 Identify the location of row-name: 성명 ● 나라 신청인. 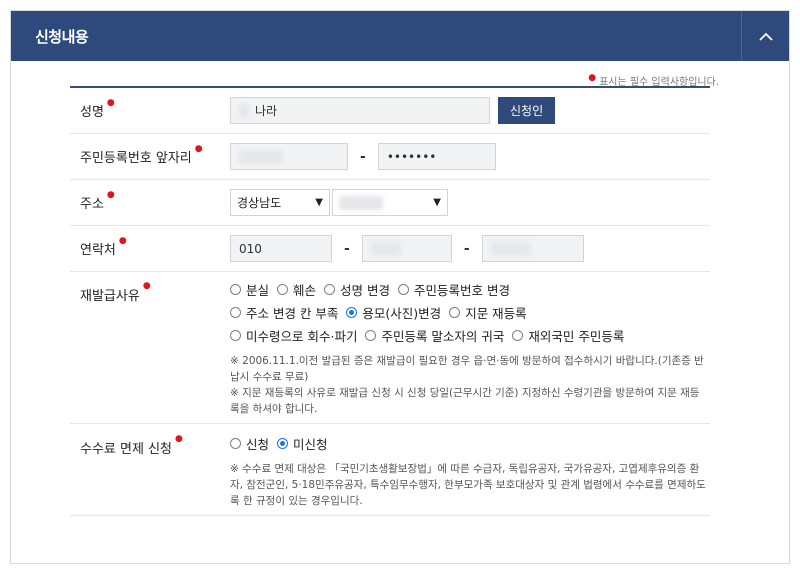
(390, 111).